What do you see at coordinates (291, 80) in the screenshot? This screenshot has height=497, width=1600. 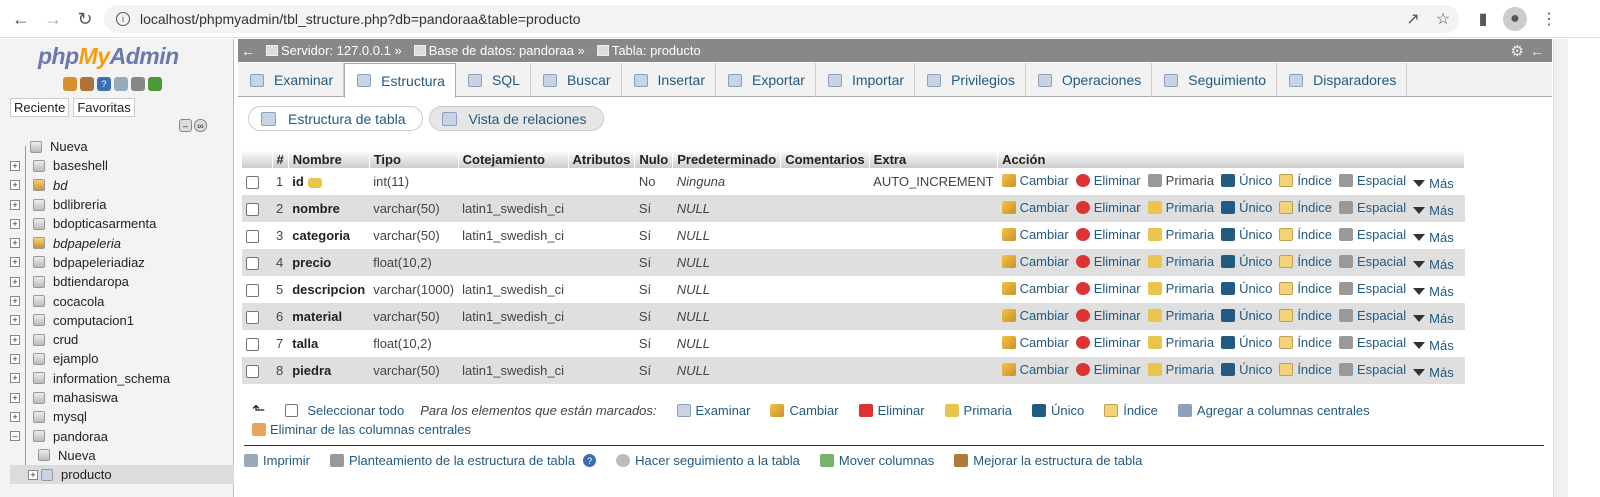 I see `tab-examinar: Examinar` at bounding box center [291, 80].